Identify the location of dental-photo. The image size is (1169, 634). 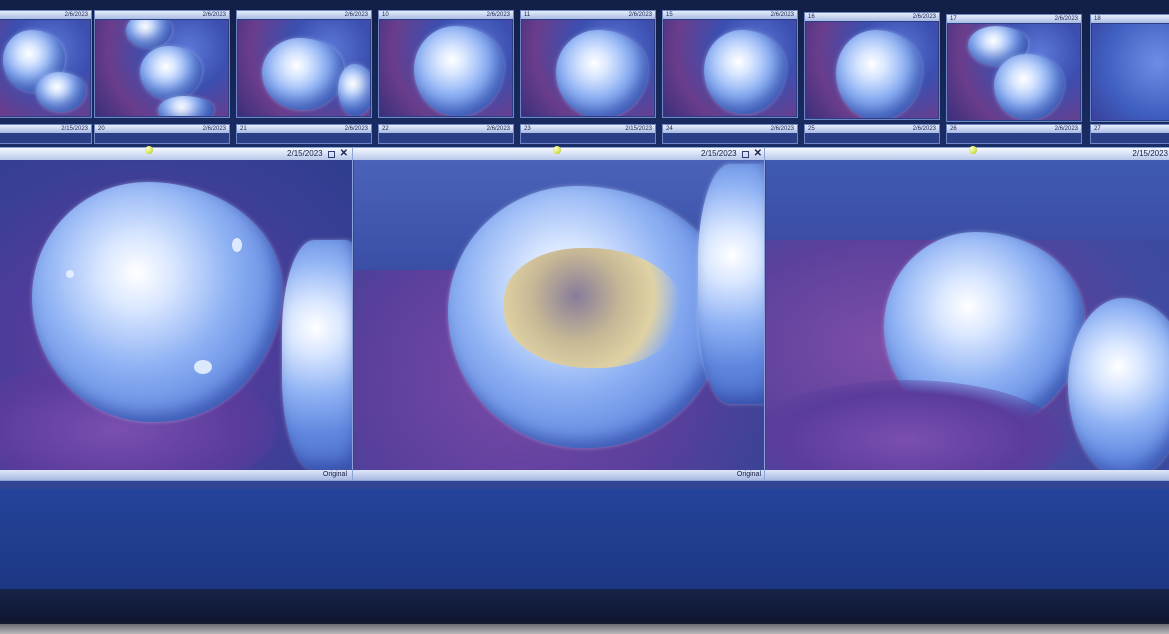
(176, 315).